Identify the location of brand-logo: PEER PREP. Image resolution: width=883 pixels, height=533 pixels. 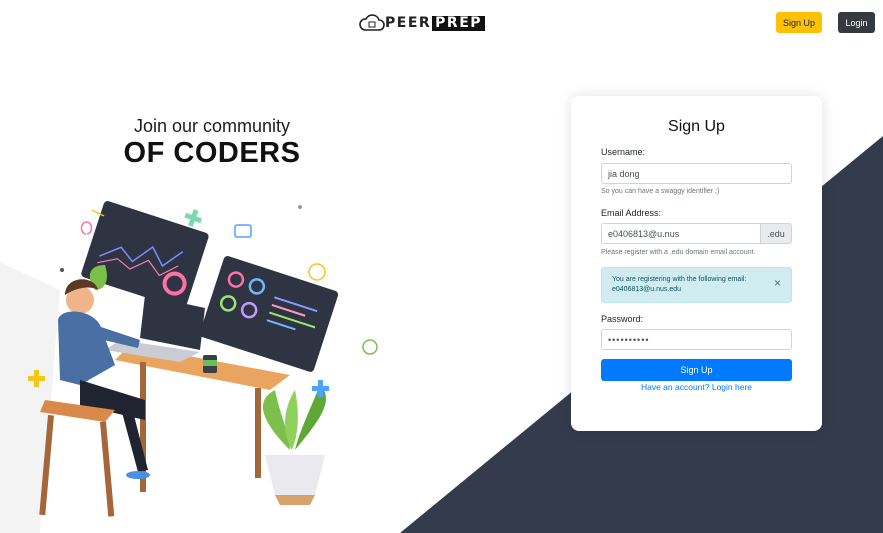
(422, 23).